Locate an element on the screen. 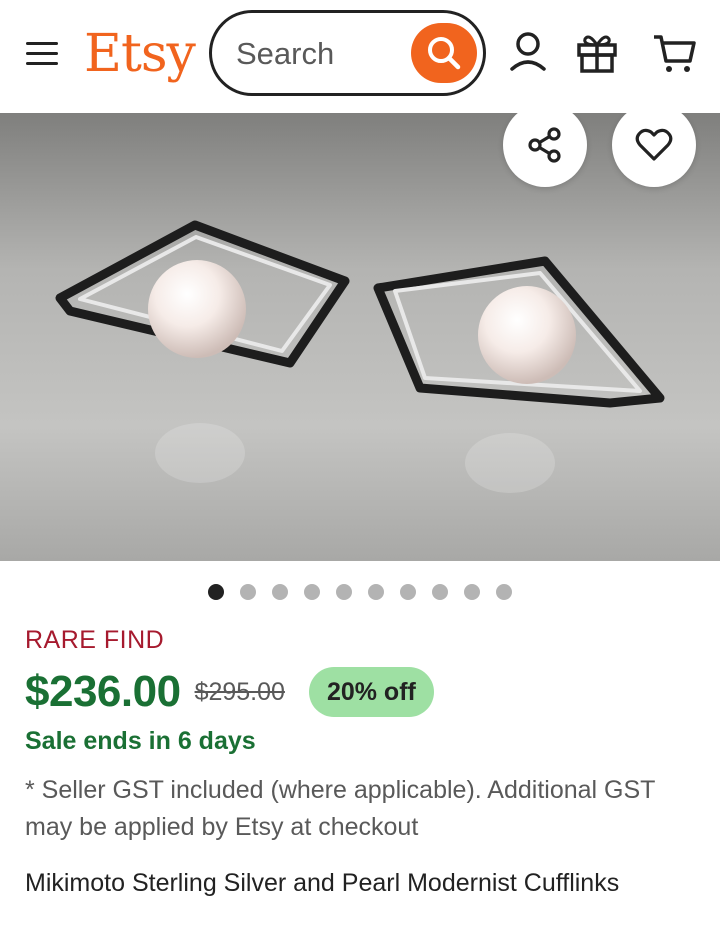 The height and width of the screenshot is (944, 720). cart-icon is located at coordinates (675, 53).